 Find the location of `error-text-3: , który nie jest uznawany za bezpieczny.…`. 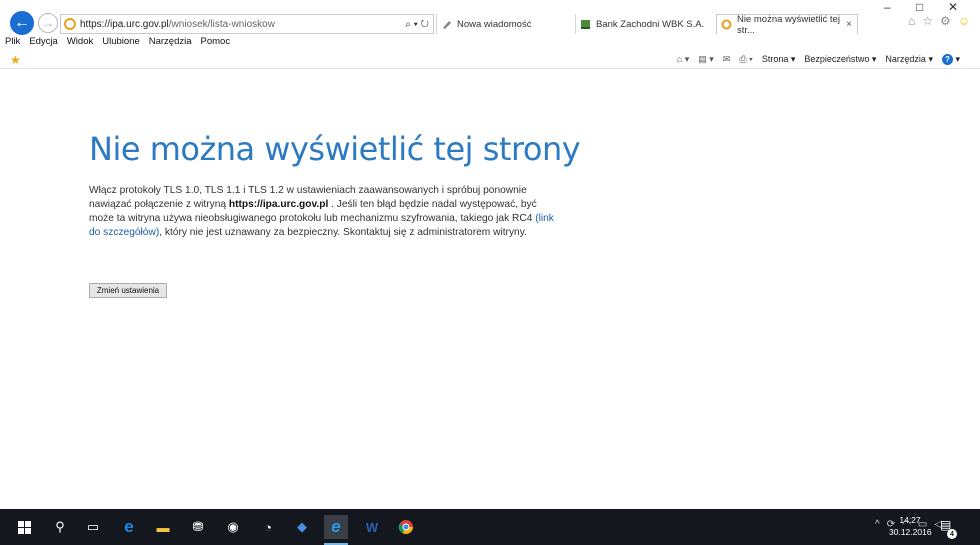

error-text-3: , który nie jest uznawany za bezpieczny.… is located at coordinates (343, 232).